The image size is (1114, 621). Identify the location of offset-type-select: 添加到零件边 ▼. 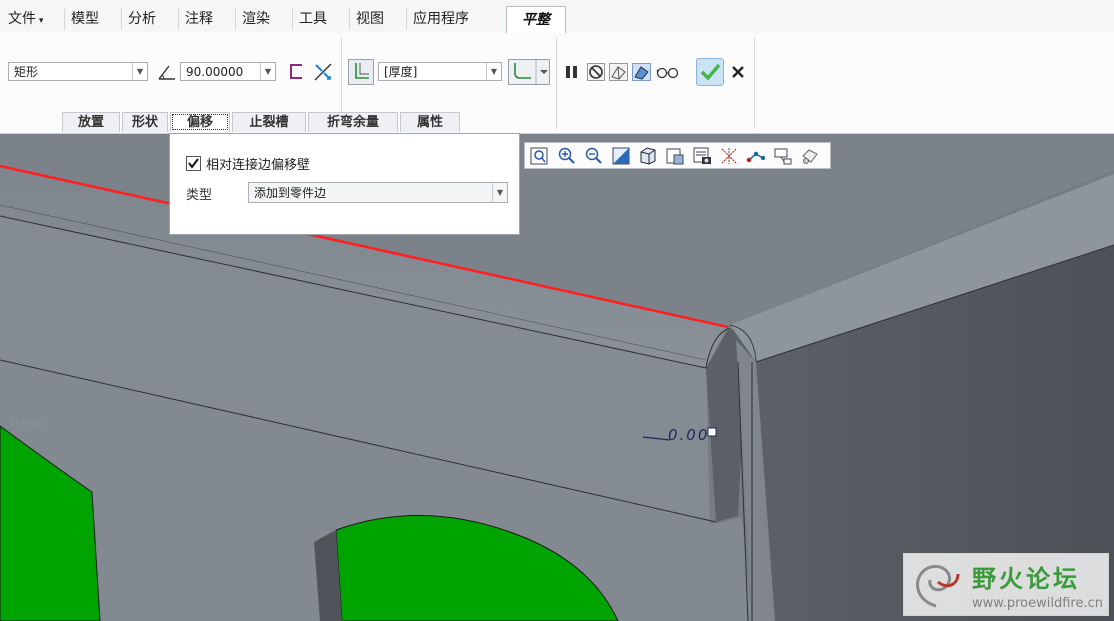
(378, 192).